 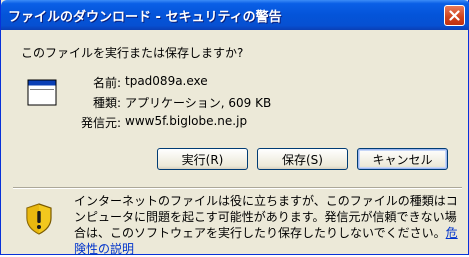 What do you see at coordinates (202, 159) in the screenshot?
I see `run-button: 実行(R)` at bounding box center [202, 159].